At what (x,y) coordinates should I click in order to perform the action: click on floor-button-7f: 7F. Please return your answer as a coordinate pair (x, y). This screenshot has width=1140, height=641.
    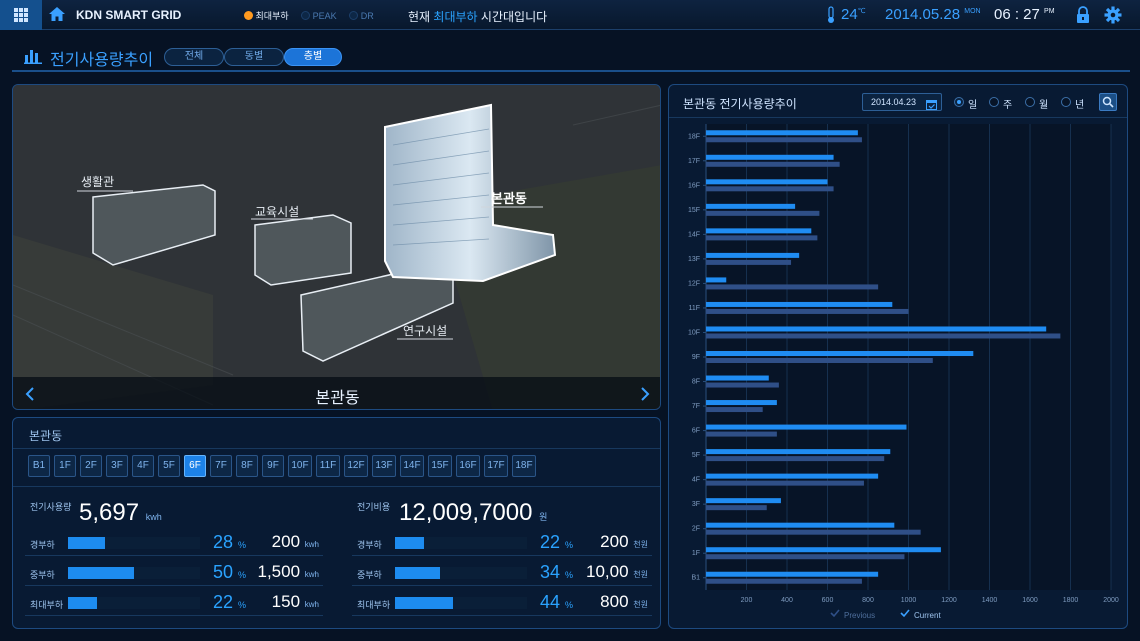
    Looking at the image, I should click on (221, 466).